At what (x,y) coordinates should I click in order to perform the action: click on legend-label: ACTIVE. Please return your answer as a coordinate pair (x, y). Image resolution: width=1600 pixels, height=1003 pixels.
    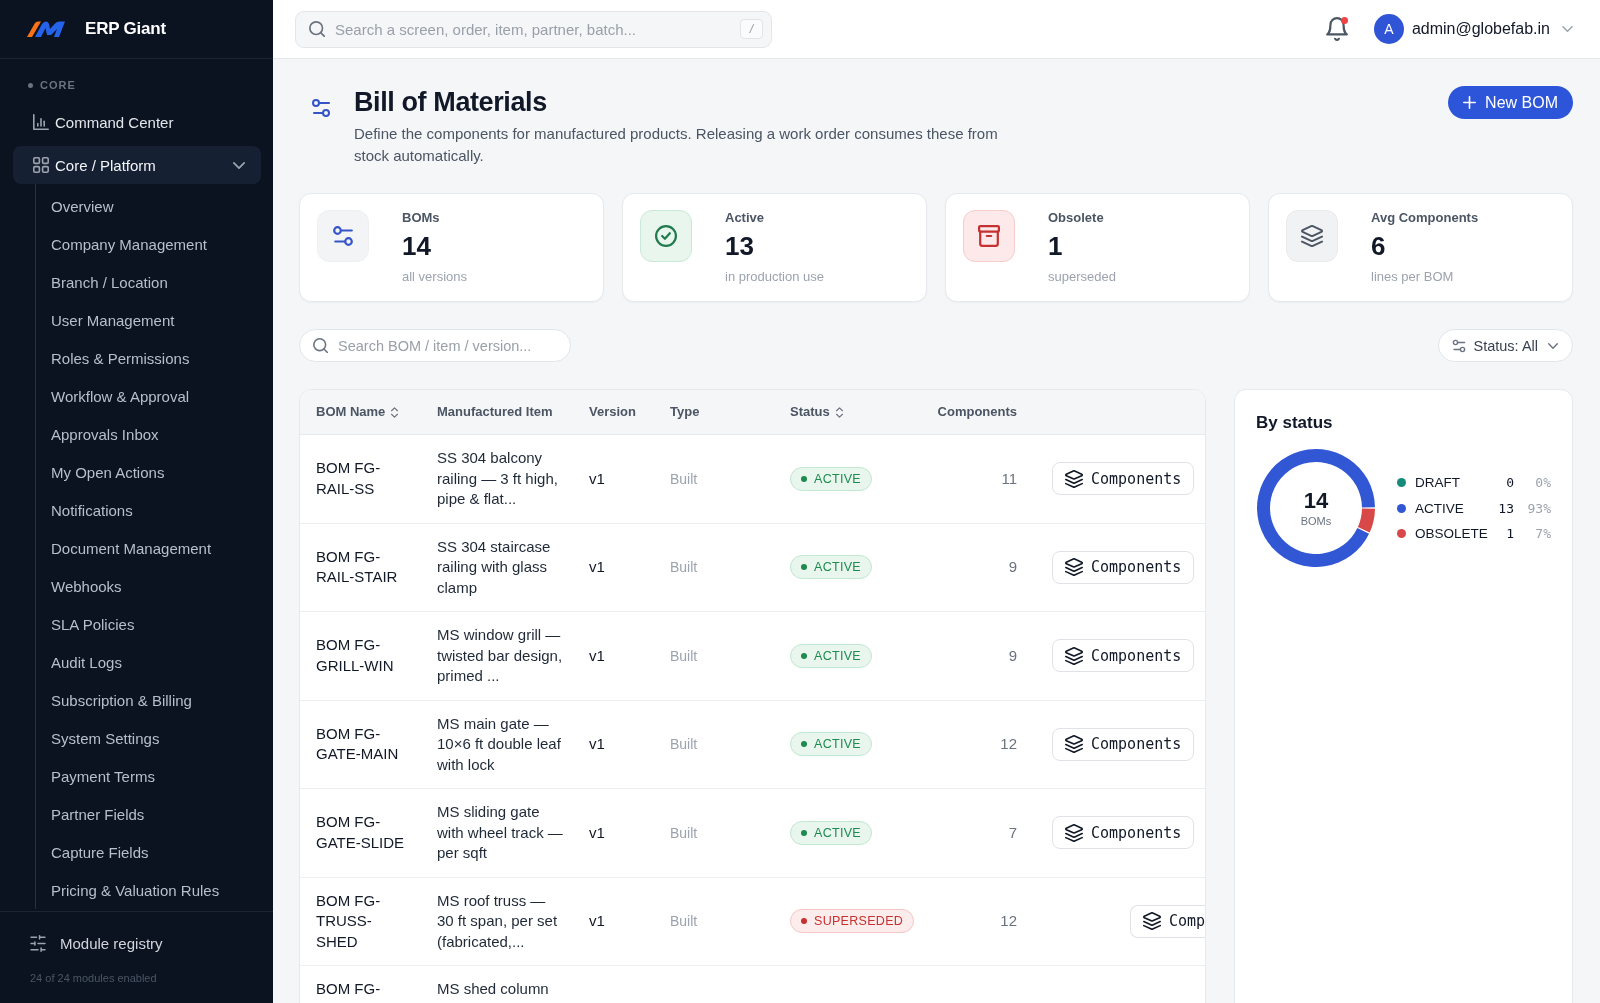
    Looking at the image, I should click on (1439, 508).